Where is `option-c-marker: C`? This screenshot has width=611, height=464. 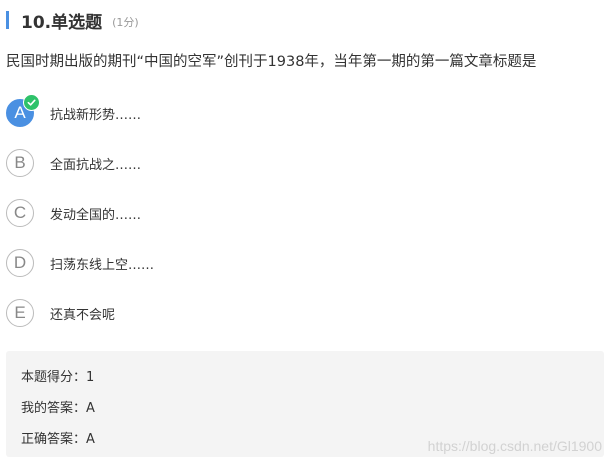
option-c-marker: C is located at coordinates (20, 213).